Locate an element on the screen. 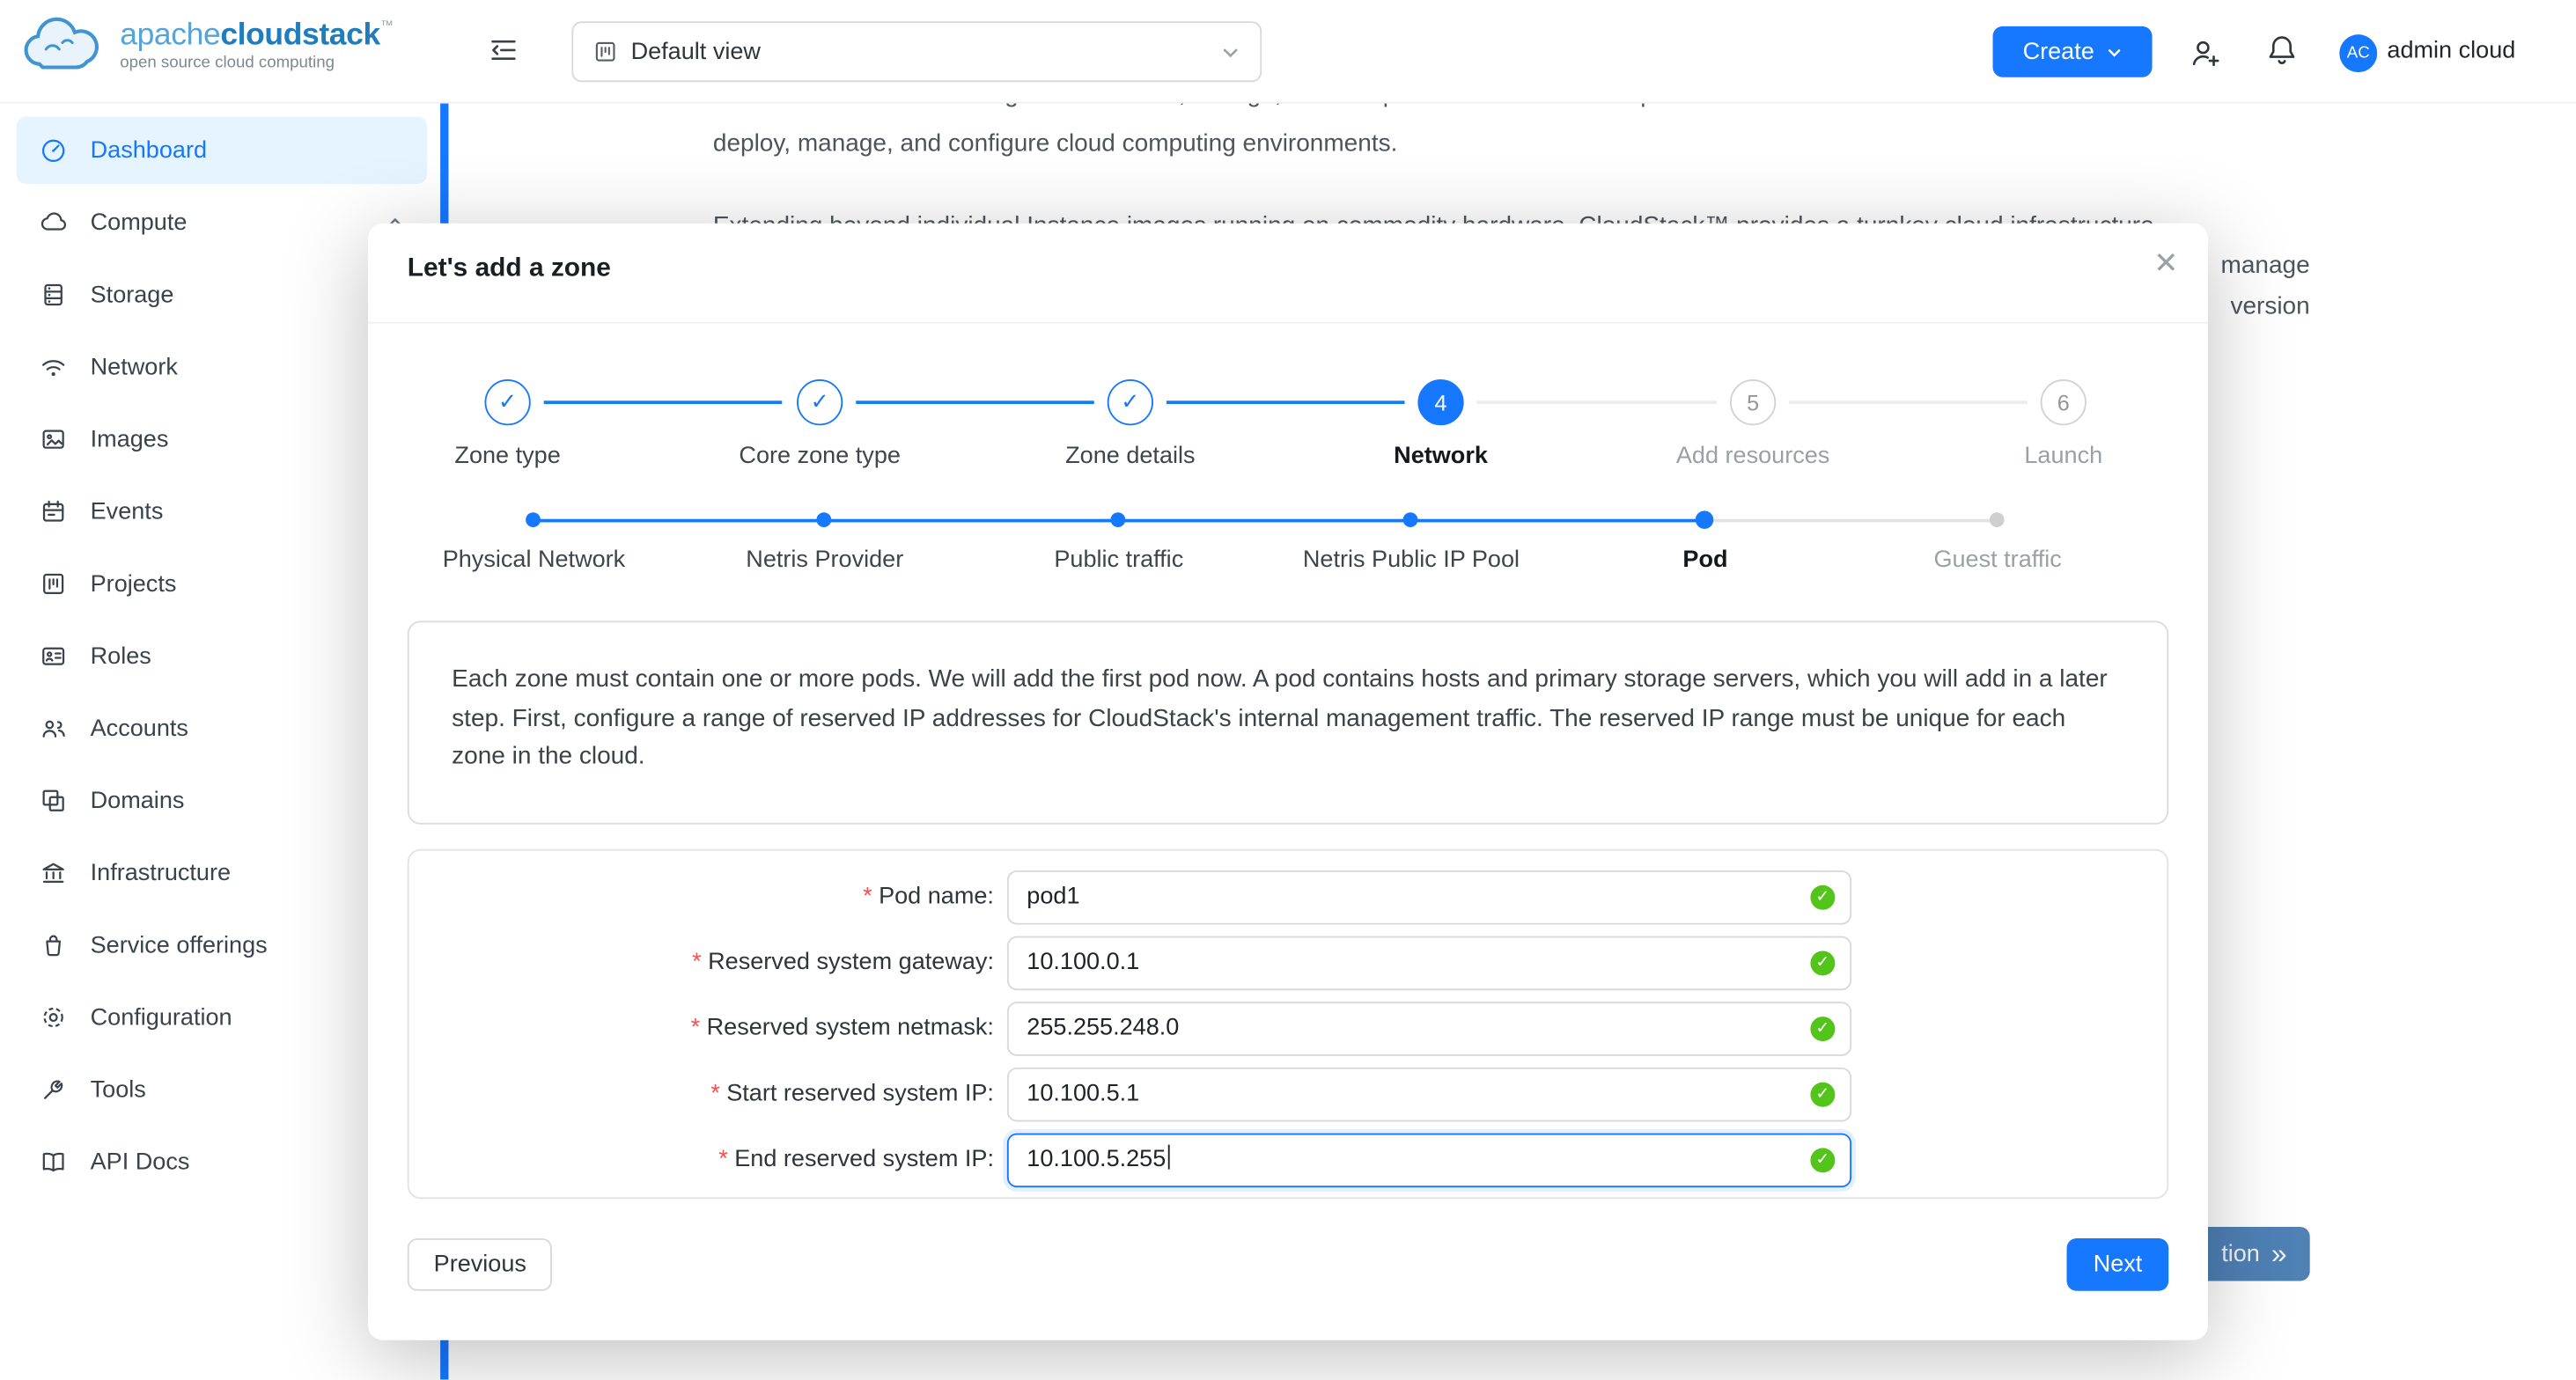  sidebar-item-label: Configuration is located at coordinates (161, 1017).